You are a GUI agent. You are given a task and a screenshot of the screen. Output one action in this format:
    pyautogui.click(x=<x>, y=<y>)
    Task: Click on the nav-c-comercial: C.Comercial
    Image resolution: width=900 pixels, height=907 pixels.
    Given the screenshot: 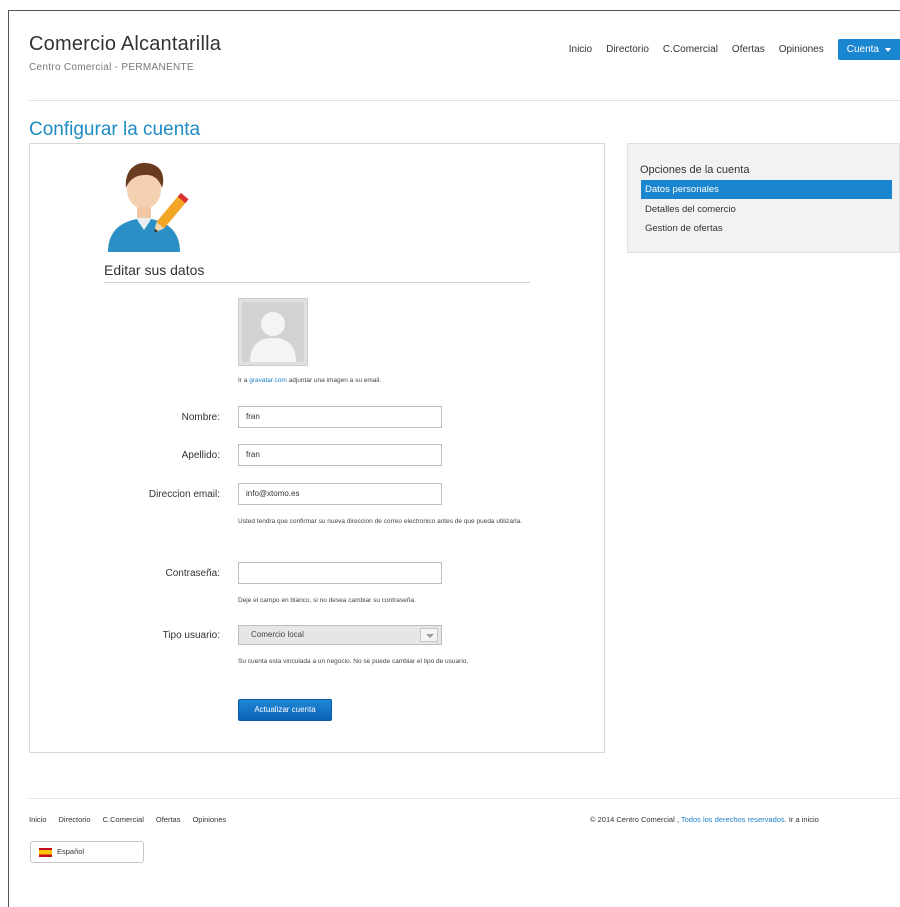 What is the action you would take?
    pyautogui.click(x=690, y=49)
    